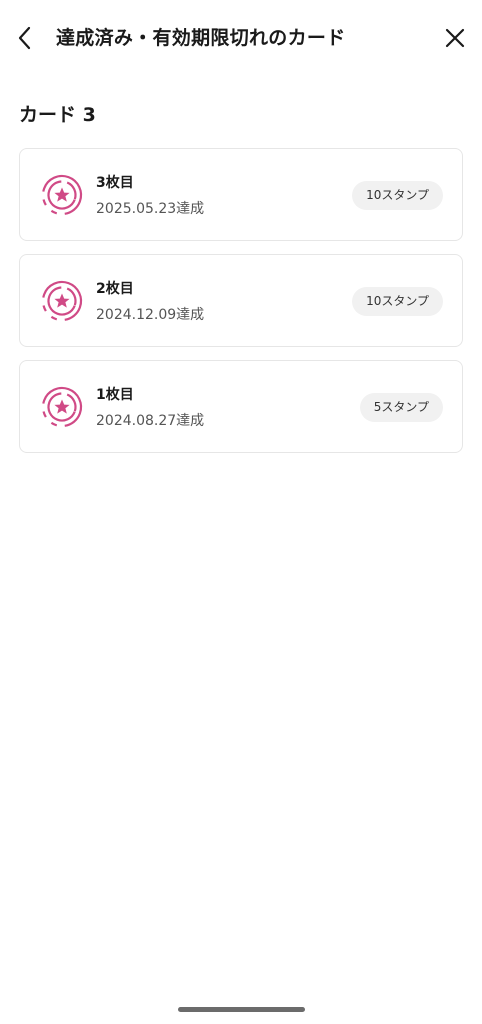 Image resolution: width=482 pixels, height=1024 pixels. What do you see at coordinates (57, 115) in the screenshot?
I see `section-title: カード 3` at bounding box center [57, 115].